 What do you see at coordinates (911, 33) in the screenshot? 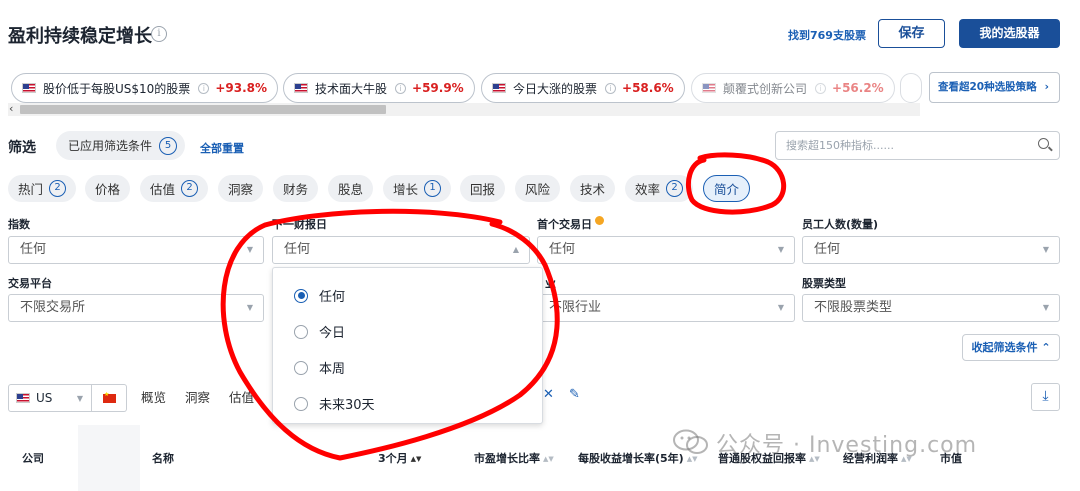
I see `save-button: 保存` at bounding box center [911, 33].